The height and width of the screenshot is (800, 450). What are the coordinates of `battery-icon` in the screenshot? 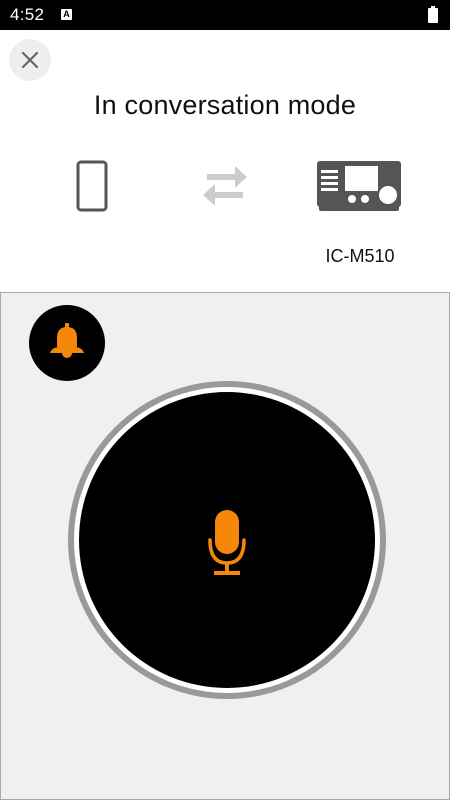 It's located at (433, 14).